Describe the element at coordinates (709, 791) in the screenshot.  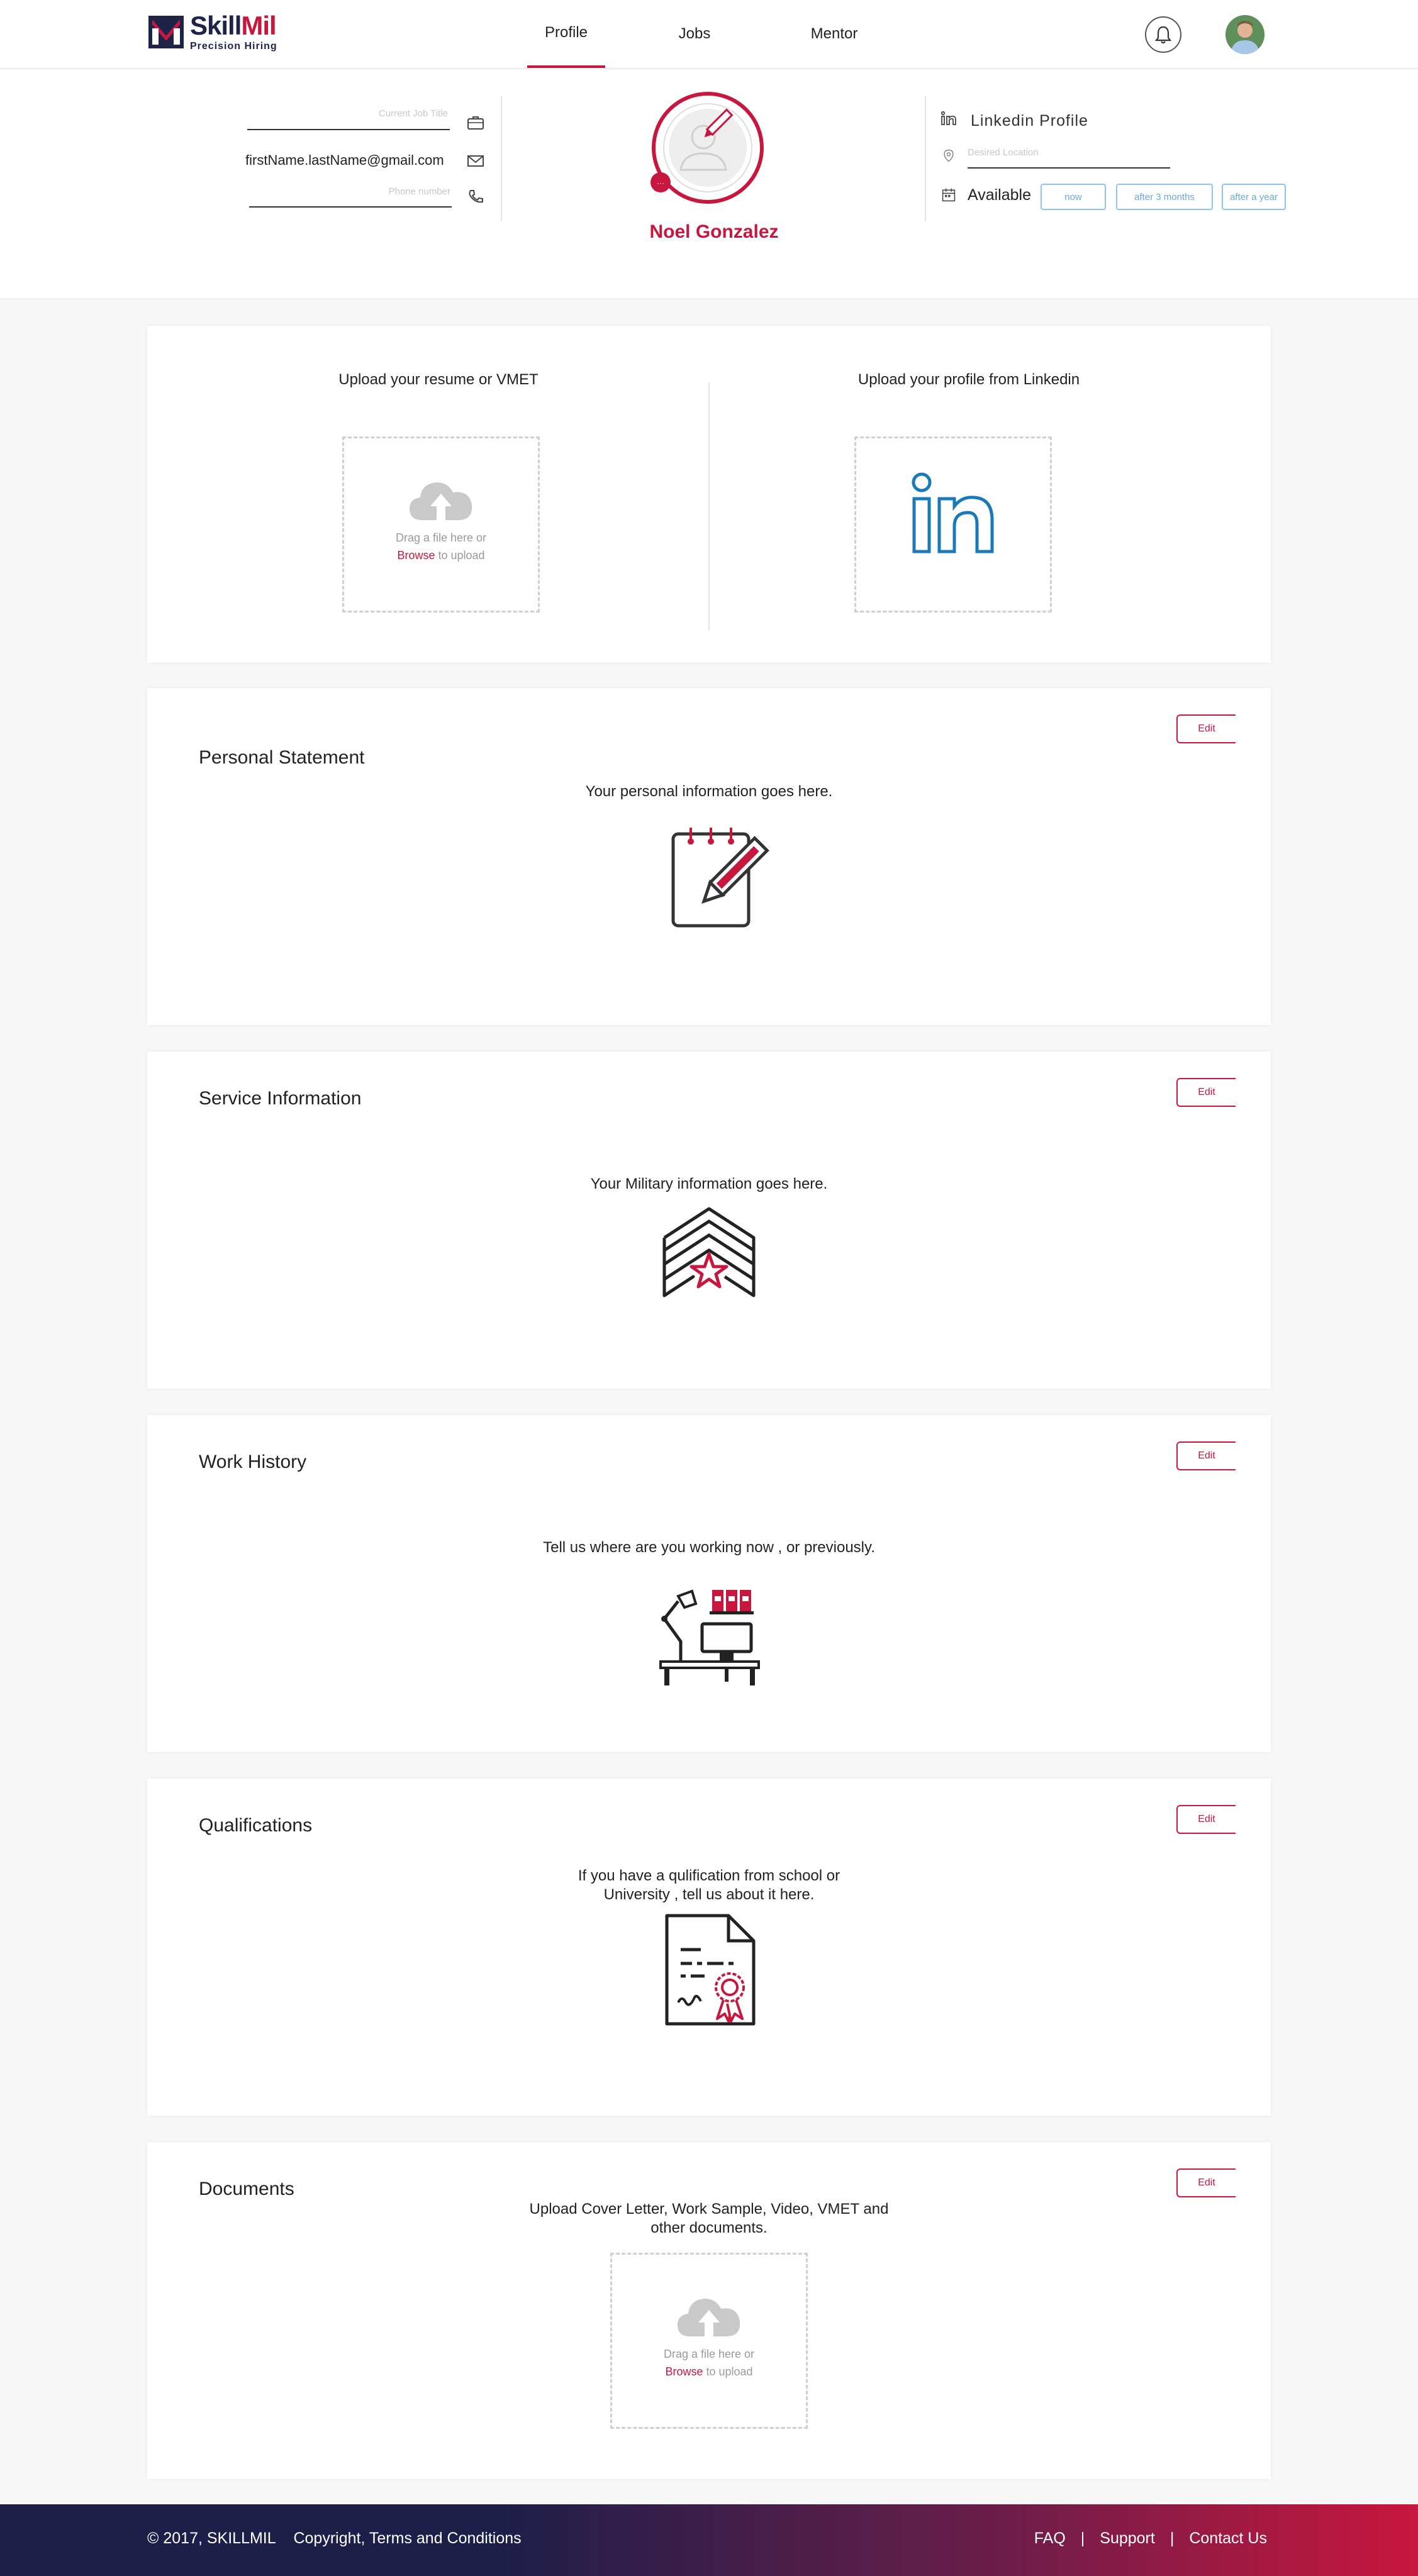
I see `section-description: Your personal information goes here.` at that location.